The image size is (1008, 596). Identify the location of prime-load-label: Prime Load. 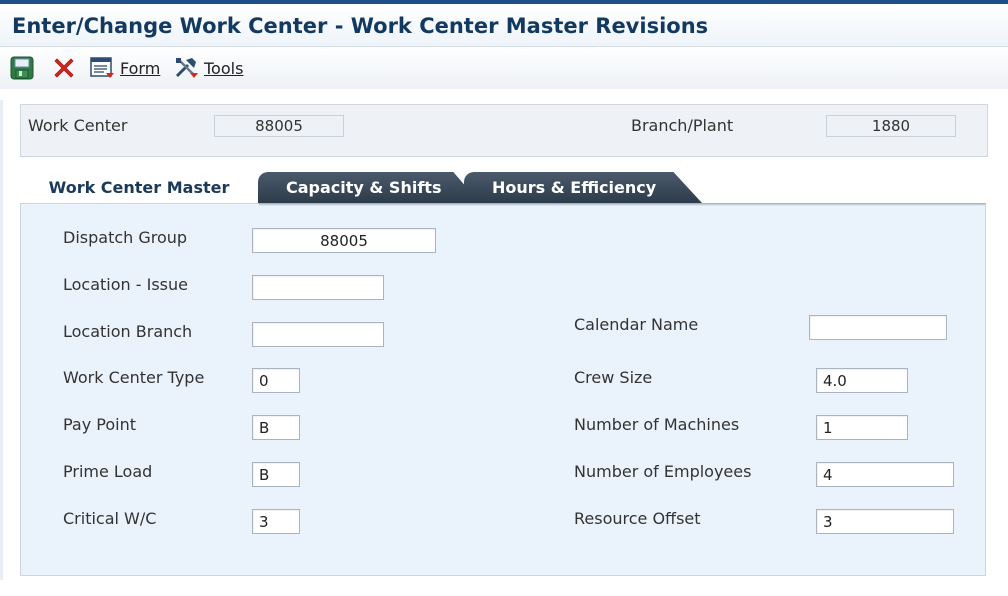
(108, 471).